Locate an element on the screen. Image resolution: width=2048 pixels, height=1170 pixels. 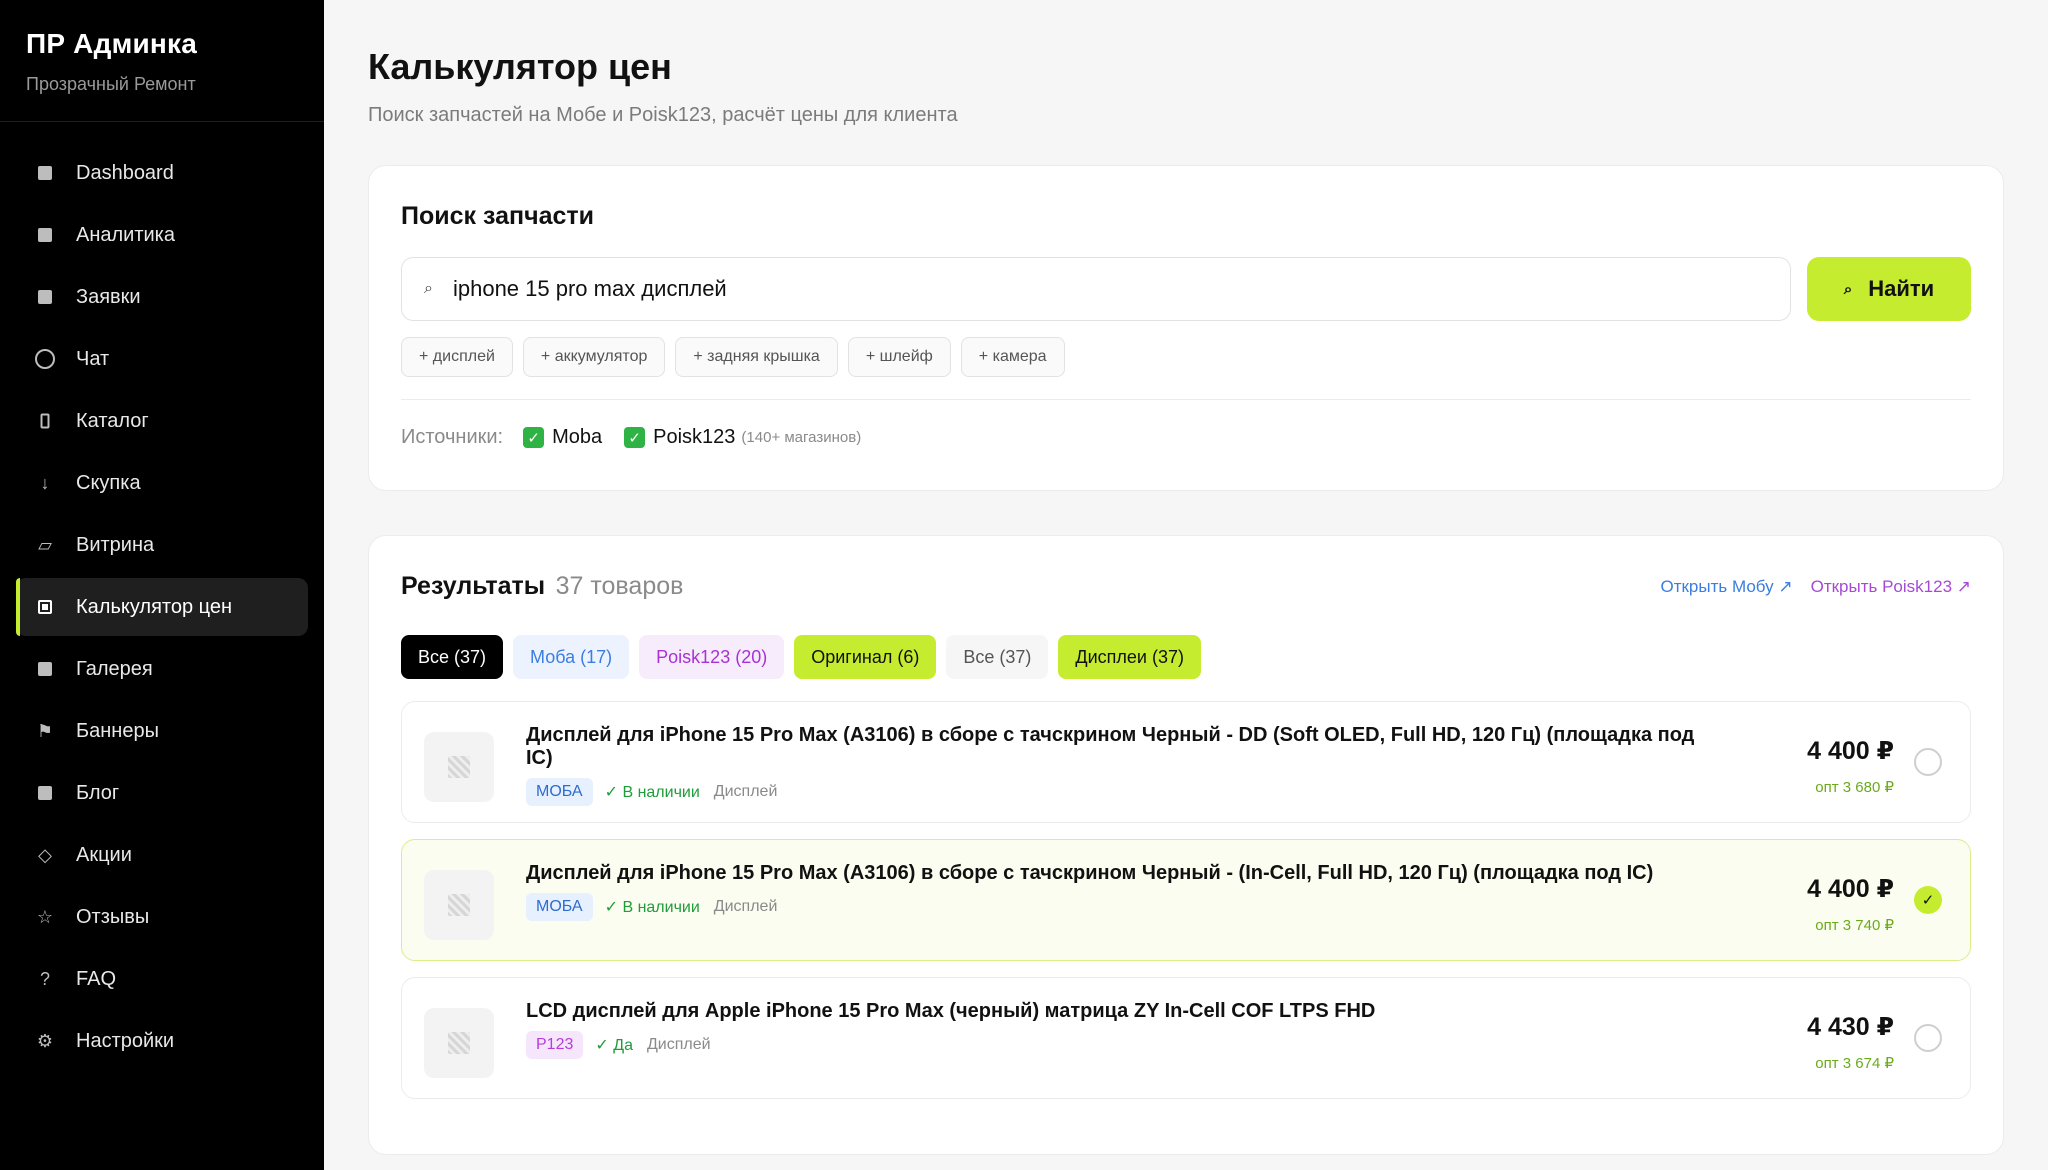
result-meta: P123 ✓ Да Дисплей is located at coordinates (1116, 1045).